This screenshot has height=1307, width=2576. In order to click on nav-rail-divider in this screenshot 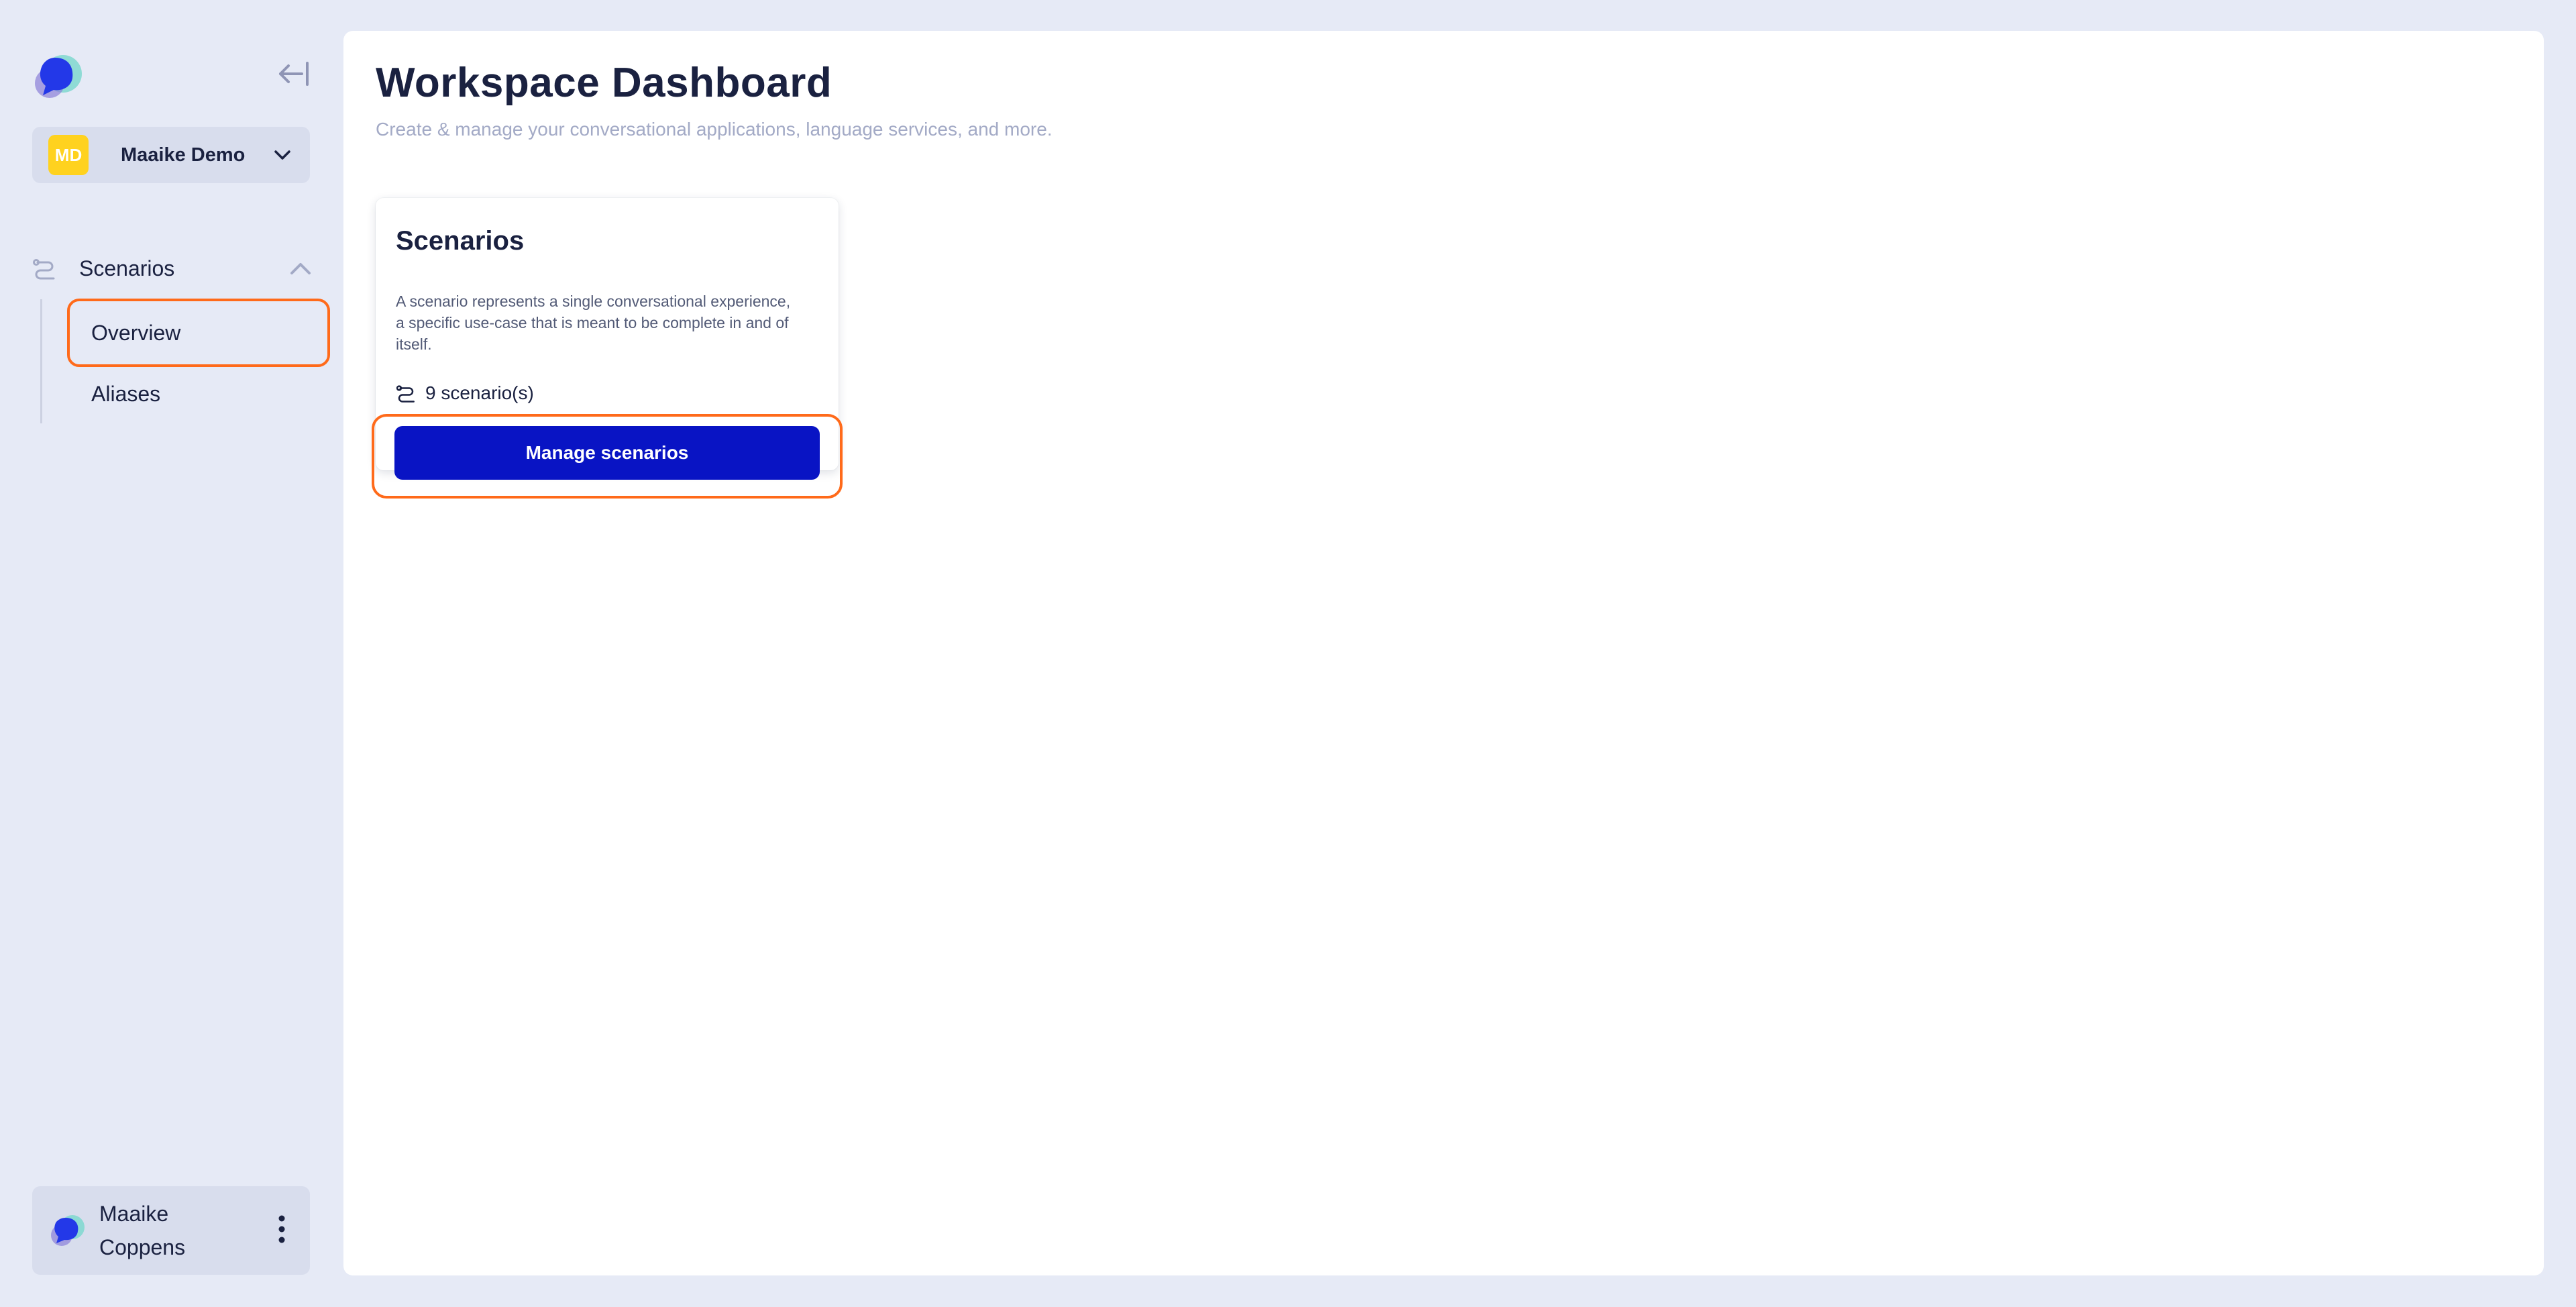, I will do `click(41, 361)`.